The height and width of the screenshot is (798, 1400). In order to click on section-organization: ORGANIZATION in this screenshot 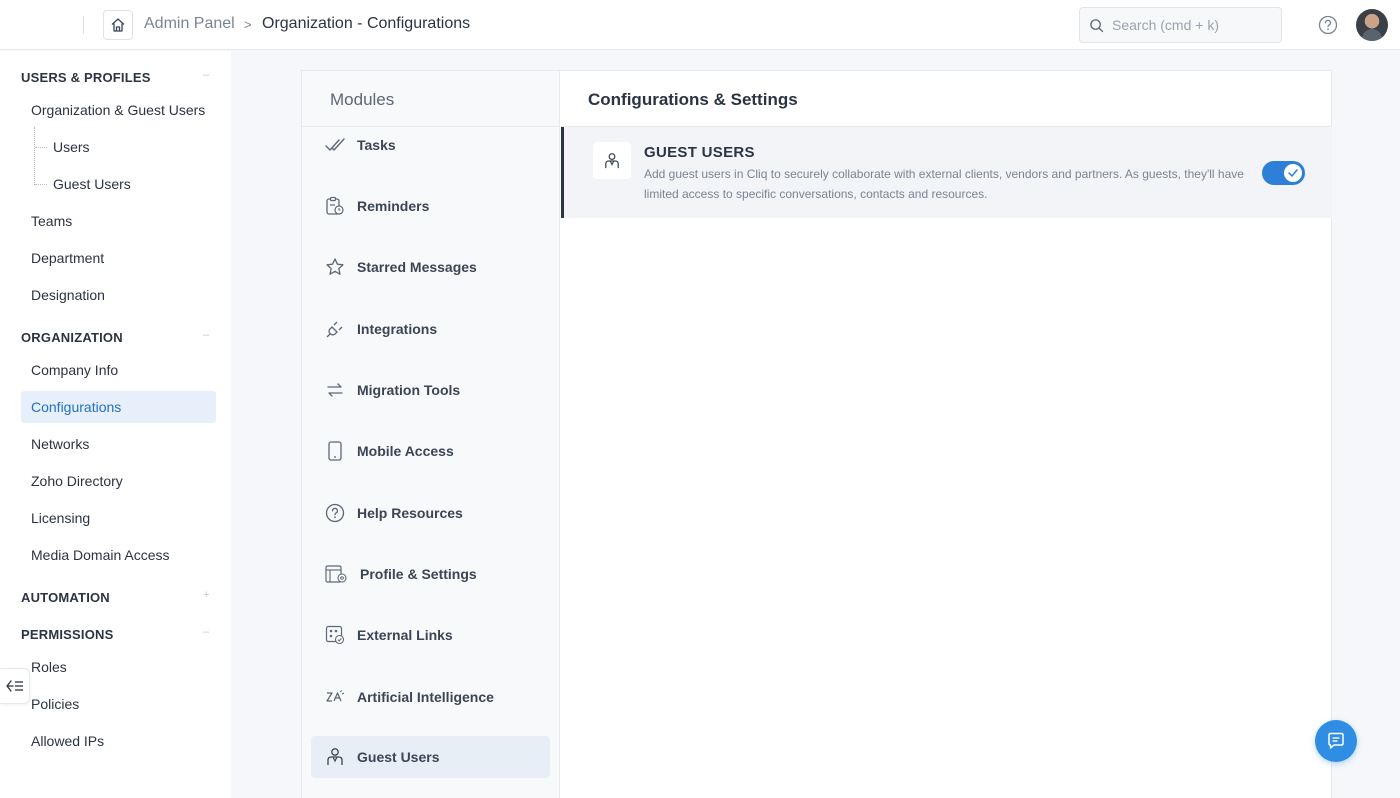, I will do `click(72, 337)`.